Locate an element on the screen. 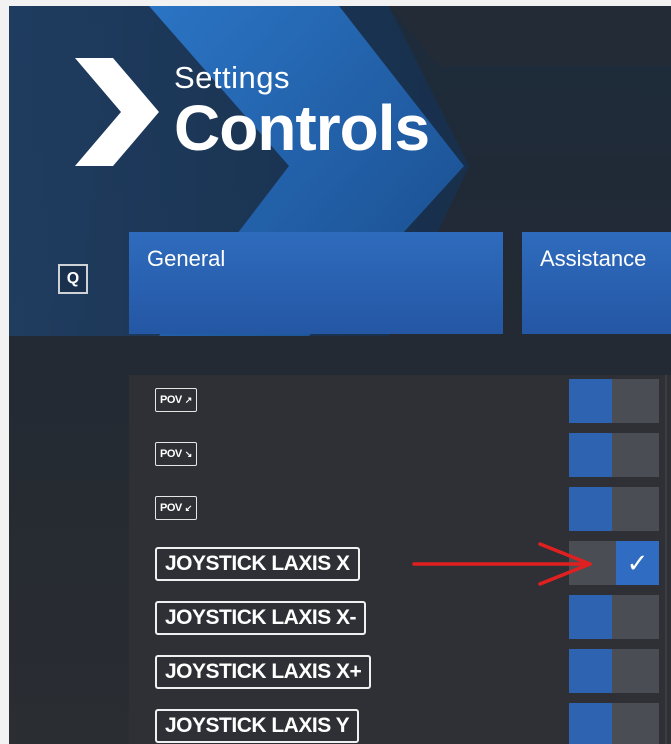 The height and width of the screenshot is (744, 671). key-binding-label: JOYSTICK LAXIS X is located at coordinates (257, 564).